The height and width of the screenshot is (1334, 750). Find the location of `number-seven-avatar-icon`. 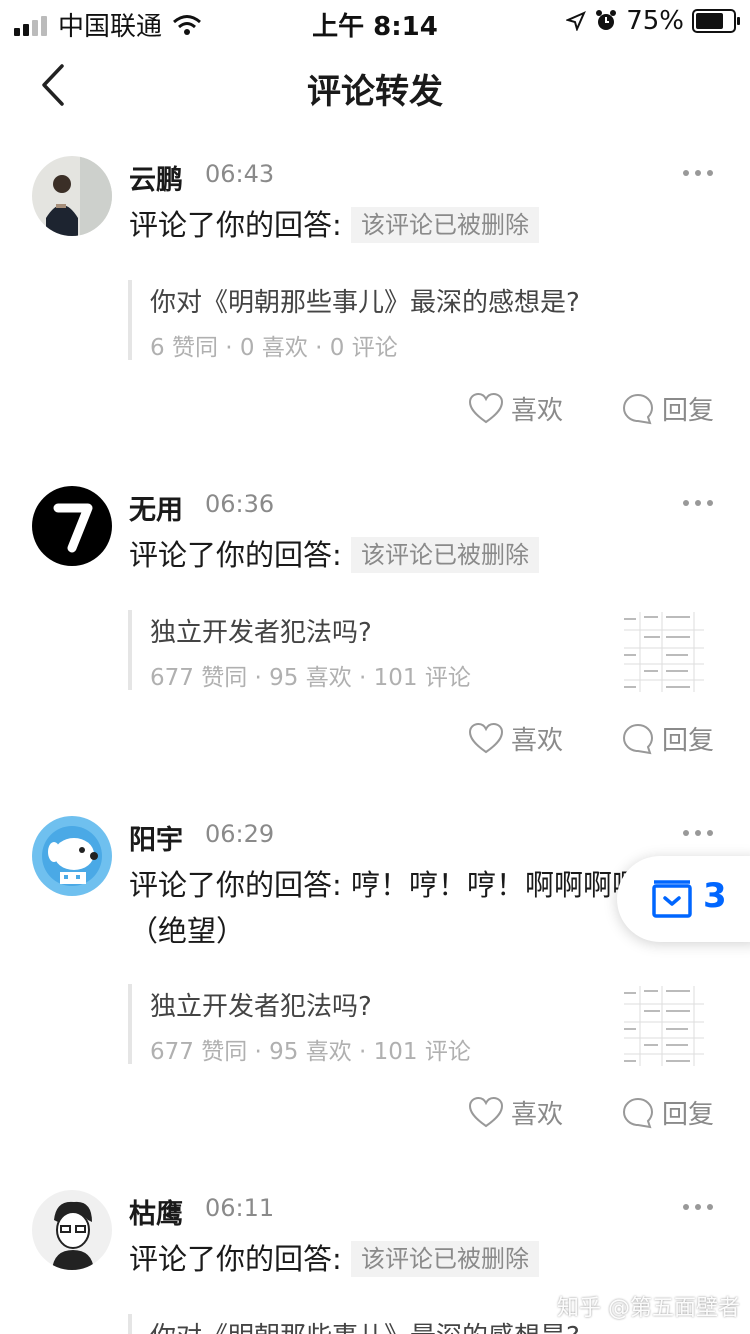

number-seven-avatar-icon is located at coordinates (72, 526).